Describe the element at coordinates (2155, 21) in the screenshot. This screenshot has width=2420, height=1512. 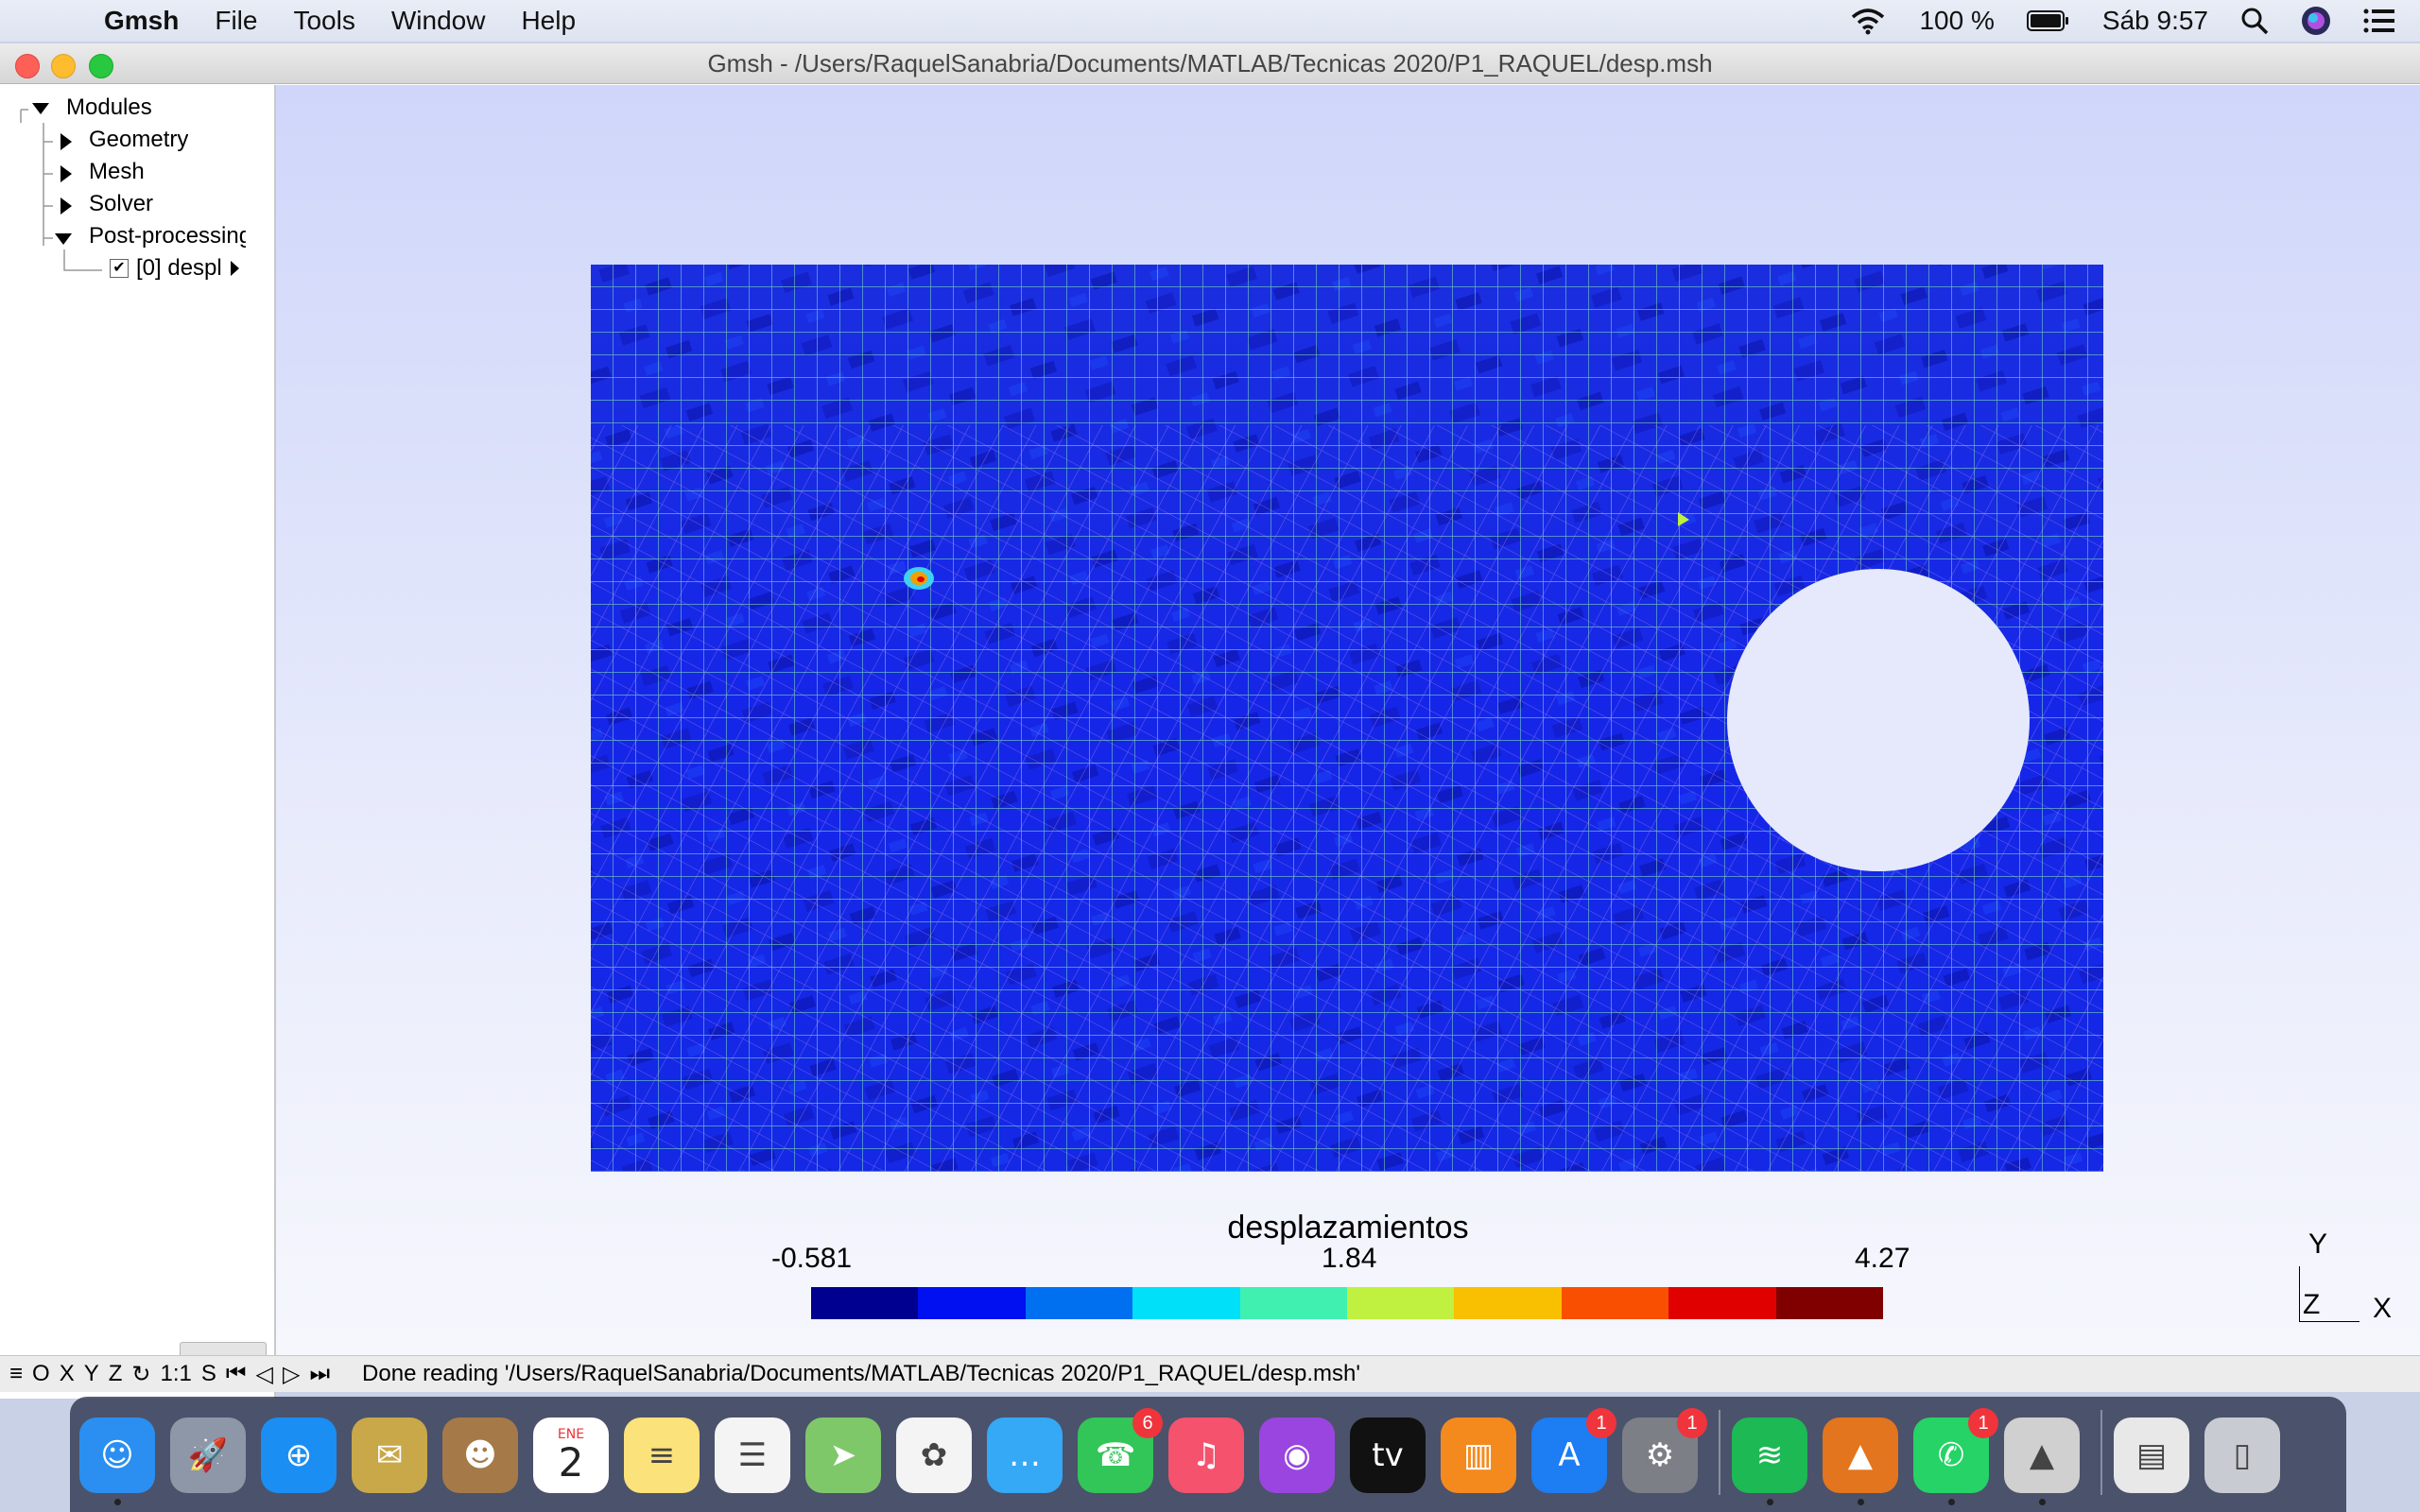
I see `menu-clock: Sáb 9:57` at that location.